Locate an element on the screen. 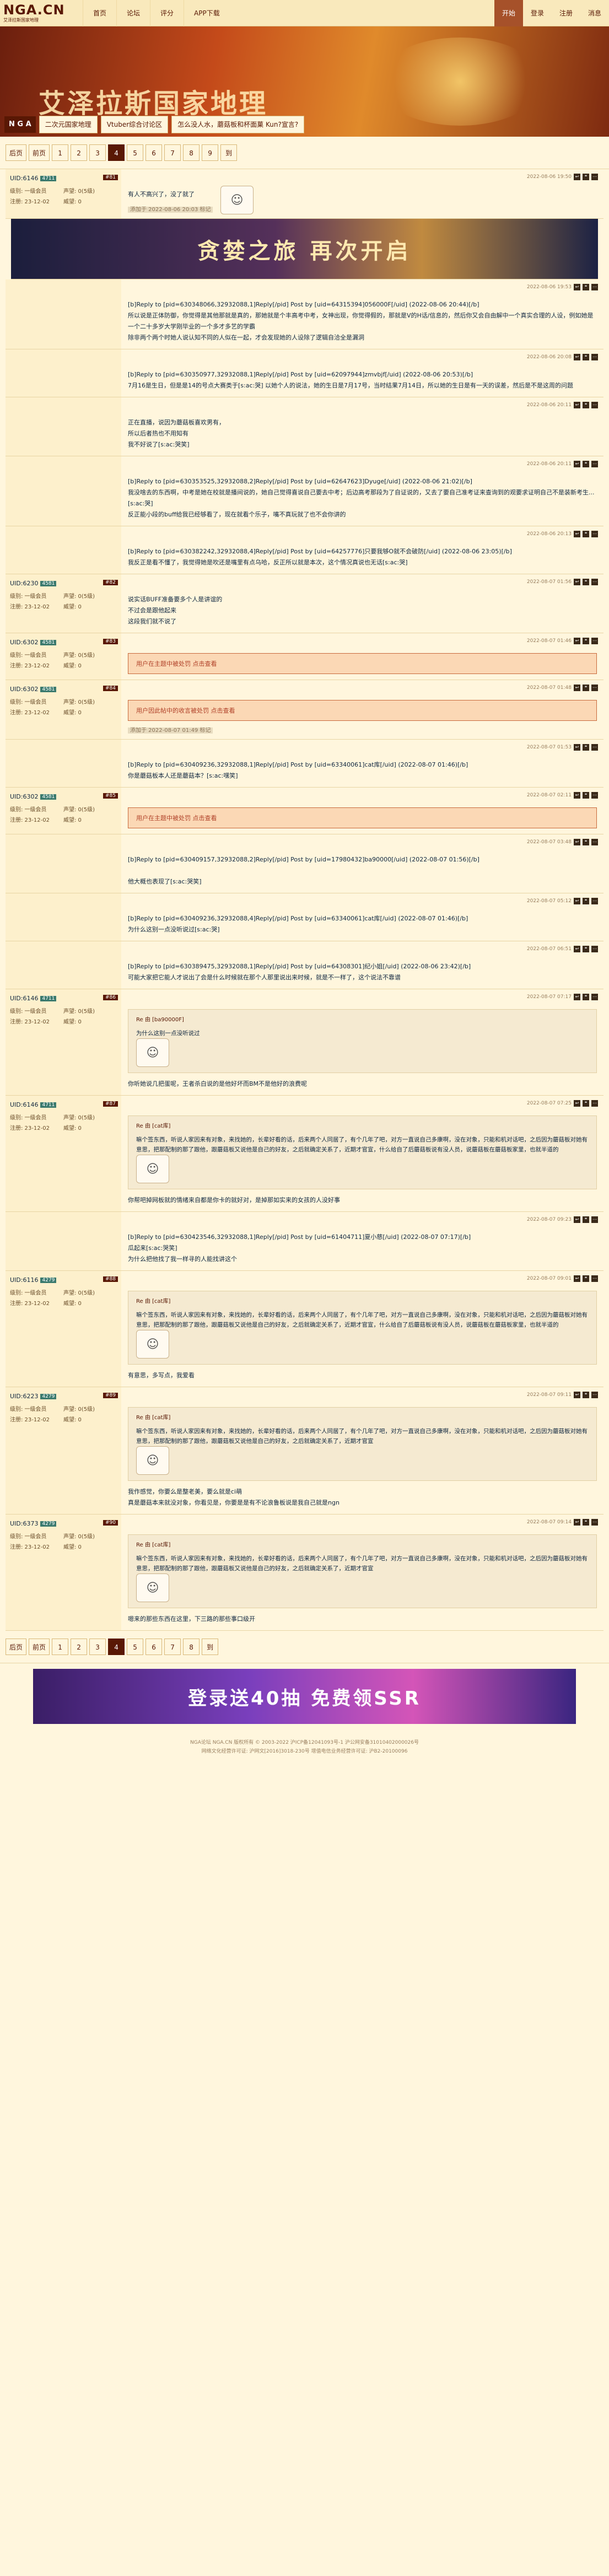  uid-text: UID:6373 is located at coordinates (24, 1523).